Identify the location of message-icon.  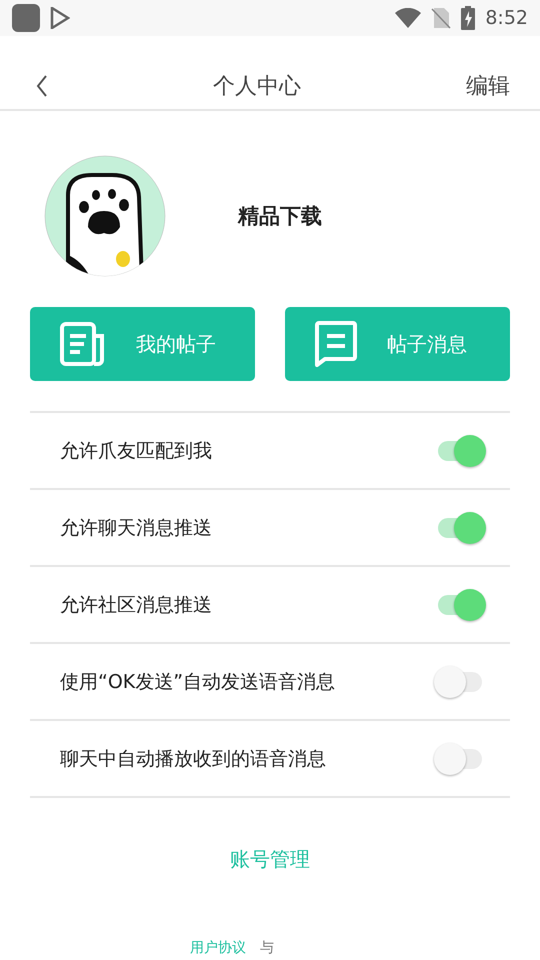
(336, 344).